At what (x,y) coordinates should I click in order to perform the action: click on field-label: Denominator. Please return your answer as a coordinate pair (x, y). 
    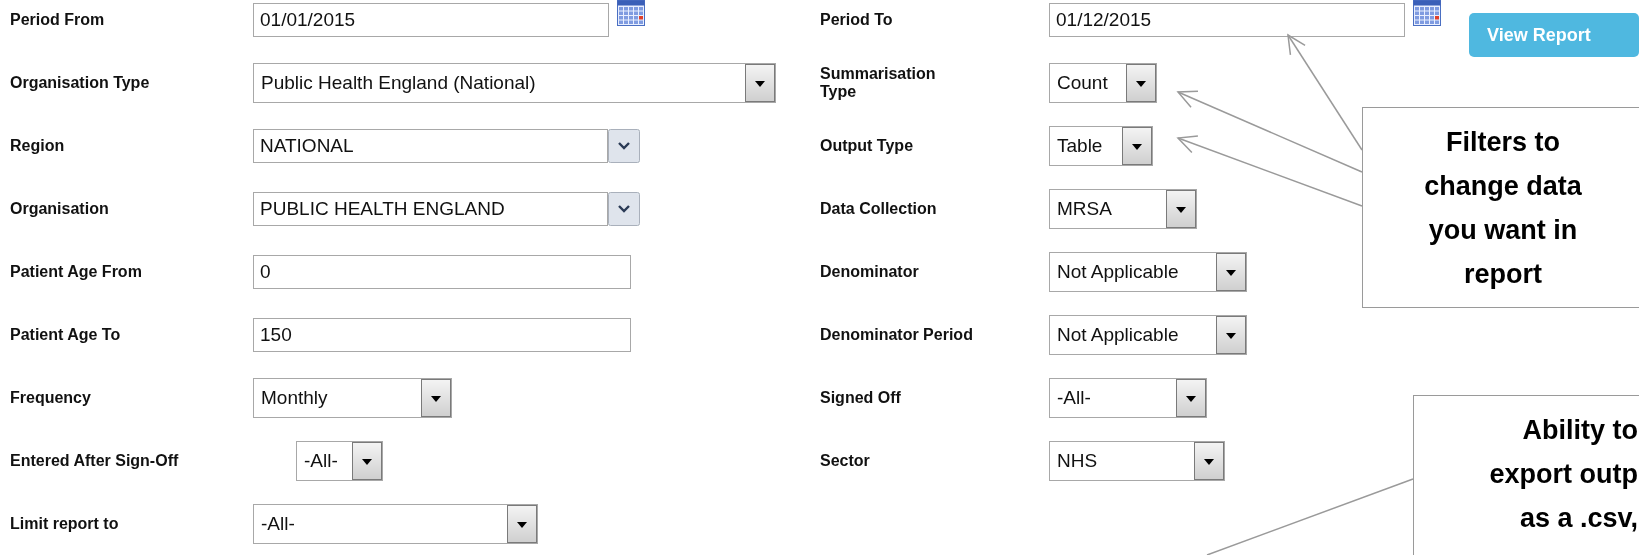
    Looking at the image, I should click on (870, 272).